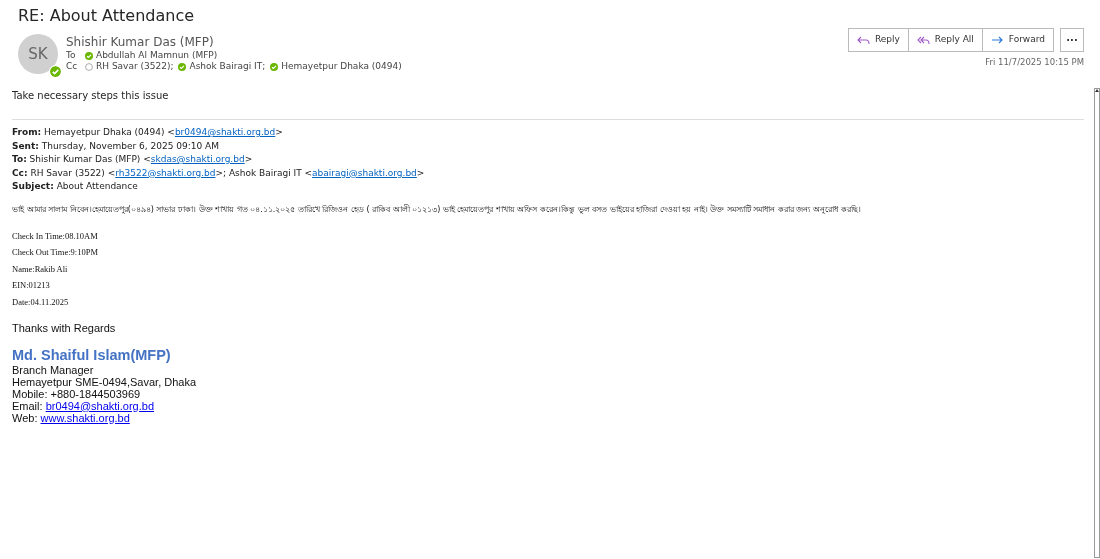  What do you see at coordinates (76, 393) in the screenshot?
I see `signature-line: Mobile: +880-1844503969` at bounding box center [76, 393].